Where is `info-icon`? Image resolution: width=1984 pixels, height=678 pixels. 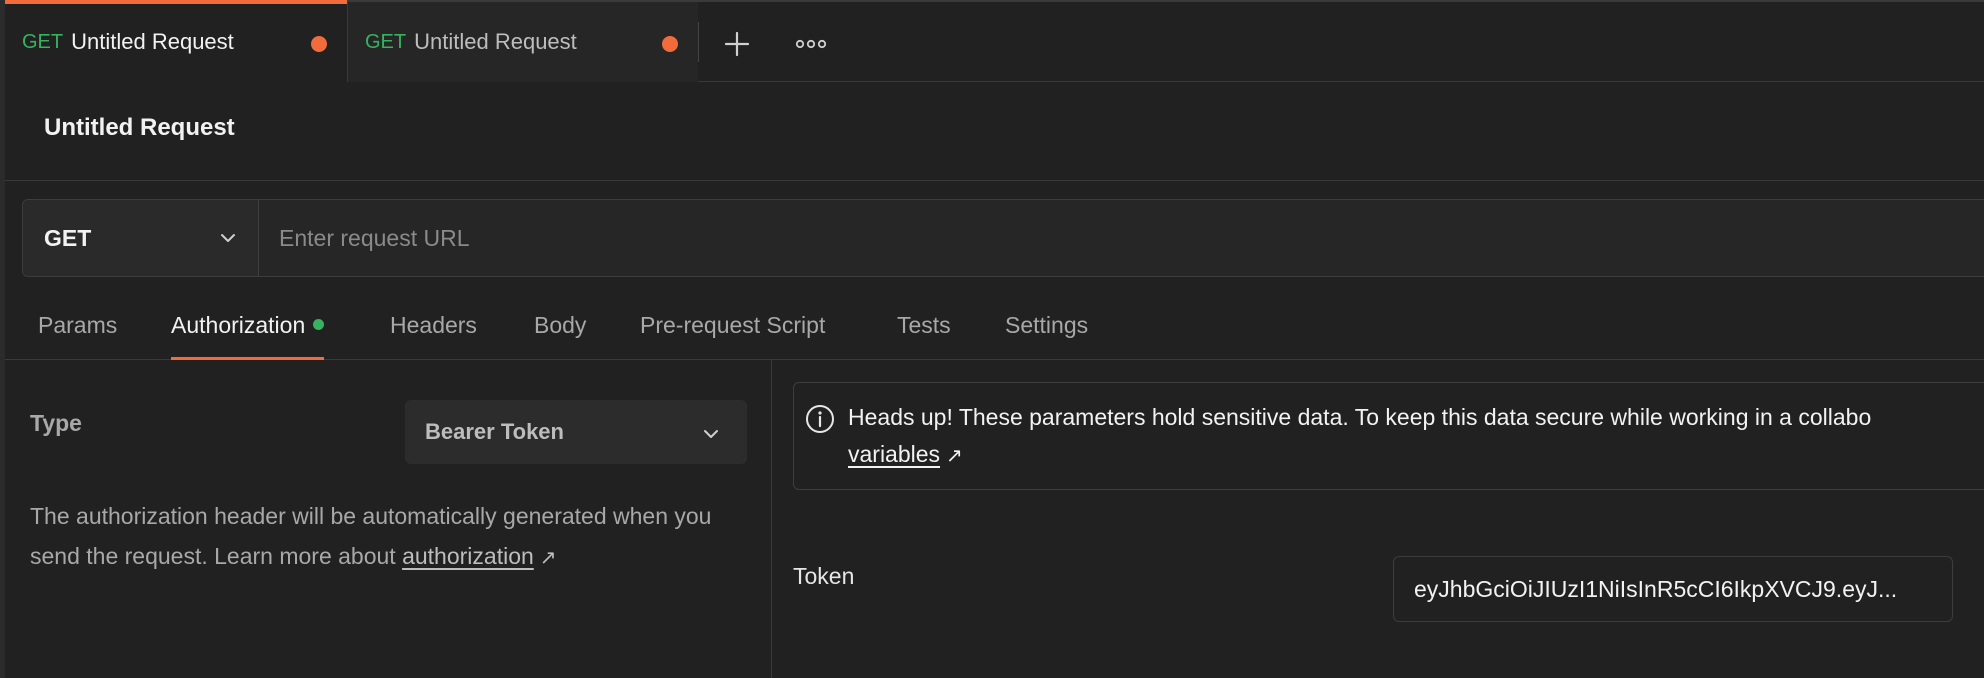
info-icon is located at coordinates (820, 419).